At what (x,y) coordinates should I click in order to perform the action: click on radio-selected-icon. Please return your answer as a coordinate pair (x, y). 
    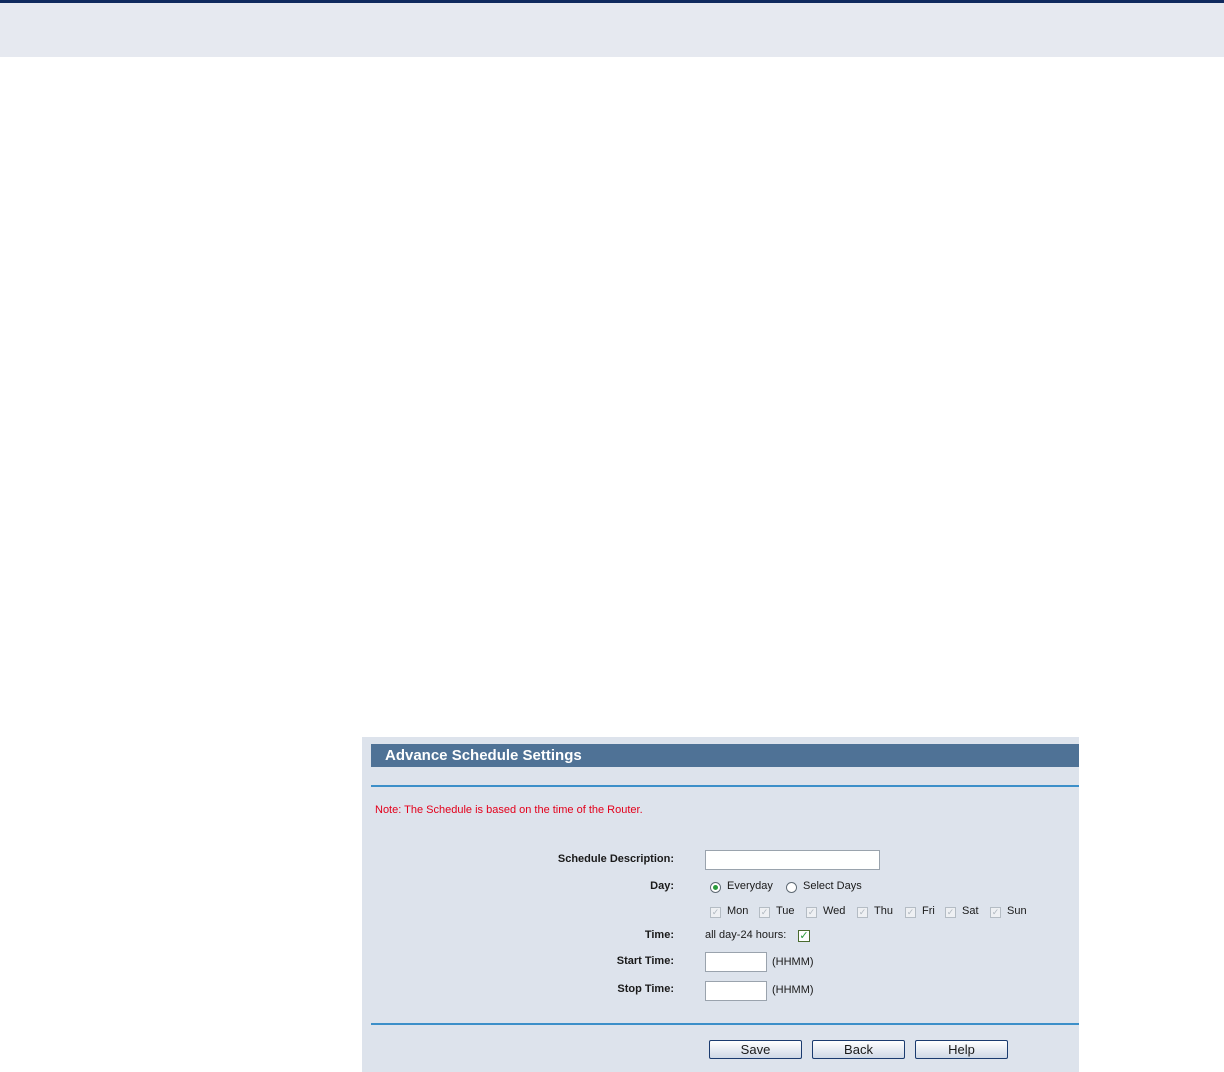
    Looking at the image, I should click on (715, 887).